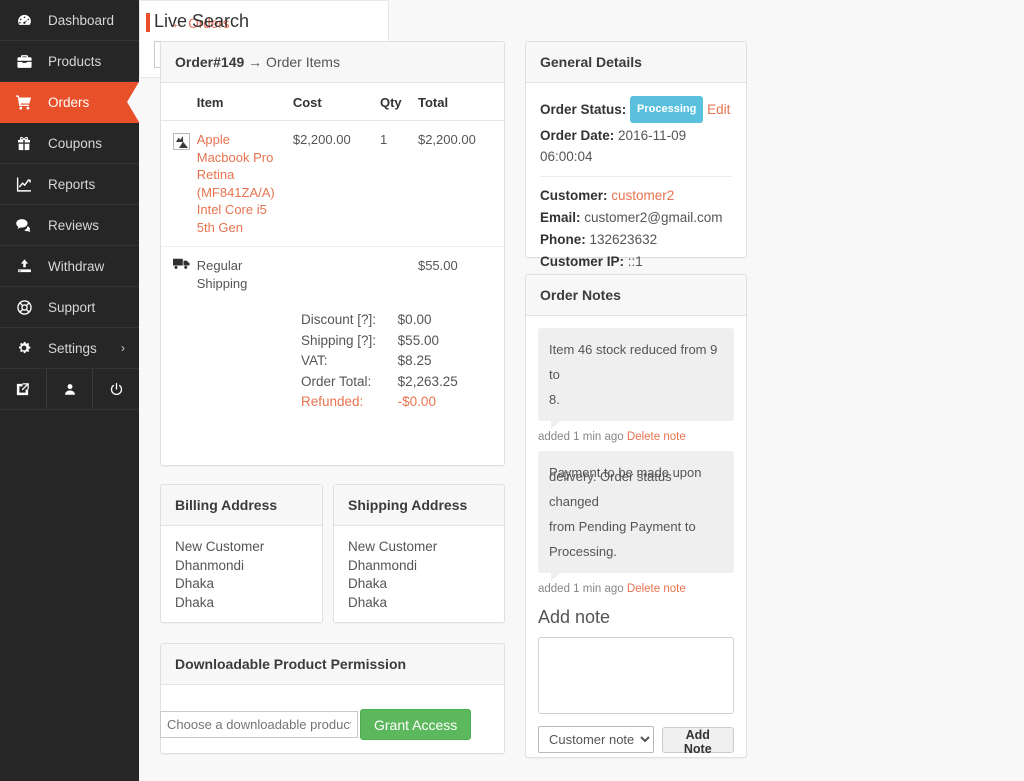 This screenshot has height=781, width=1024. What do you see at coordinates (437, 265) in the screenshot?
I see `shipping-total-cell: $55.00` at bounding box center [437, 265].